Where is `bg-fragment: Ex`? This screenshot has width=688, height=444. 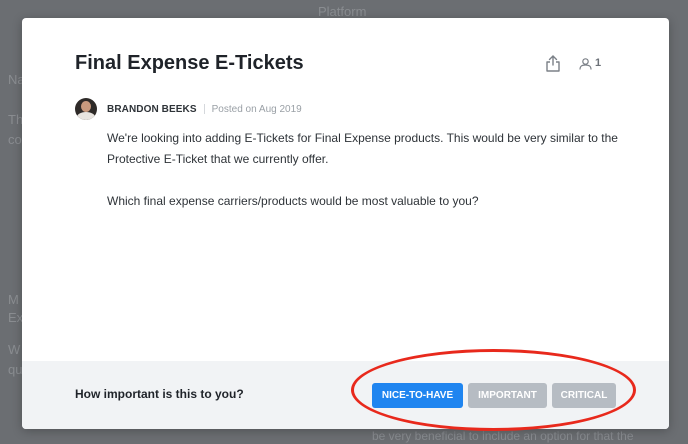 bg-fragment: Ex is located at coordinates (16, 317).